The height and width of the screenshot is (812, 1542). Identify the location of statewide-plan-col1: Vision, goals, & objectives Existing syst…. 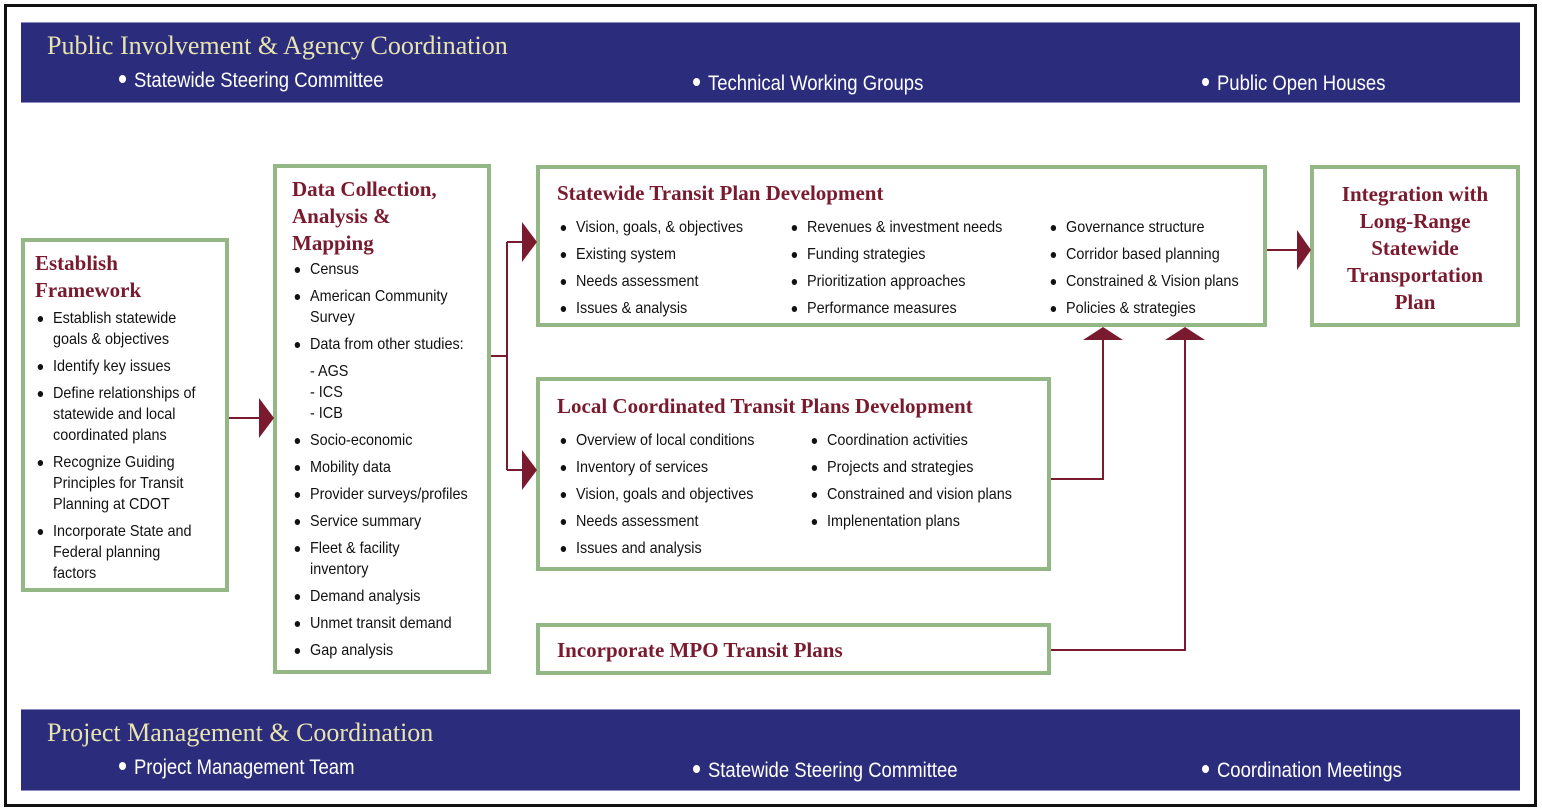
(650, 271).